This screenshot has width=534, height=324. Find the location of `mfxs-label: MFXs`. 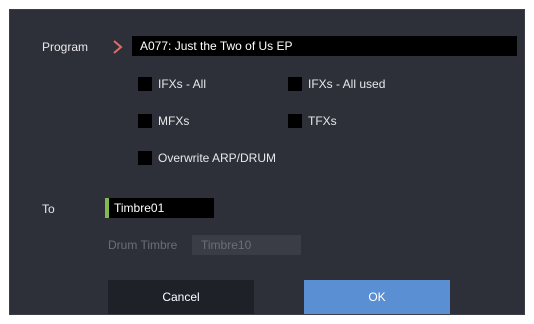

mfxs-label: MFXs is located at coordinates (173, 121).